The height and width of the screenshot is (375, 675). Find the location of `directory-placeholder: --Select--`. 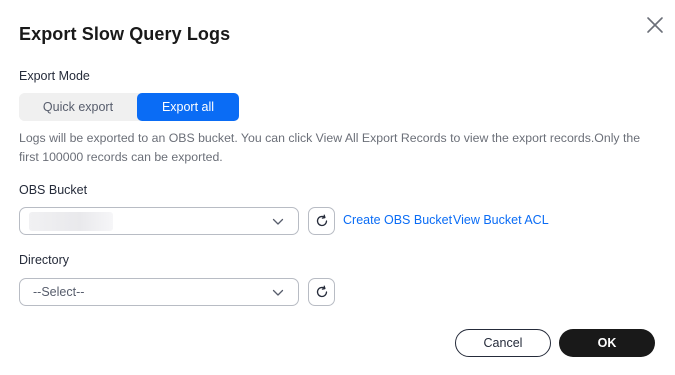

directory-placeholder: --Select-- is located at coordinates (59, 292).